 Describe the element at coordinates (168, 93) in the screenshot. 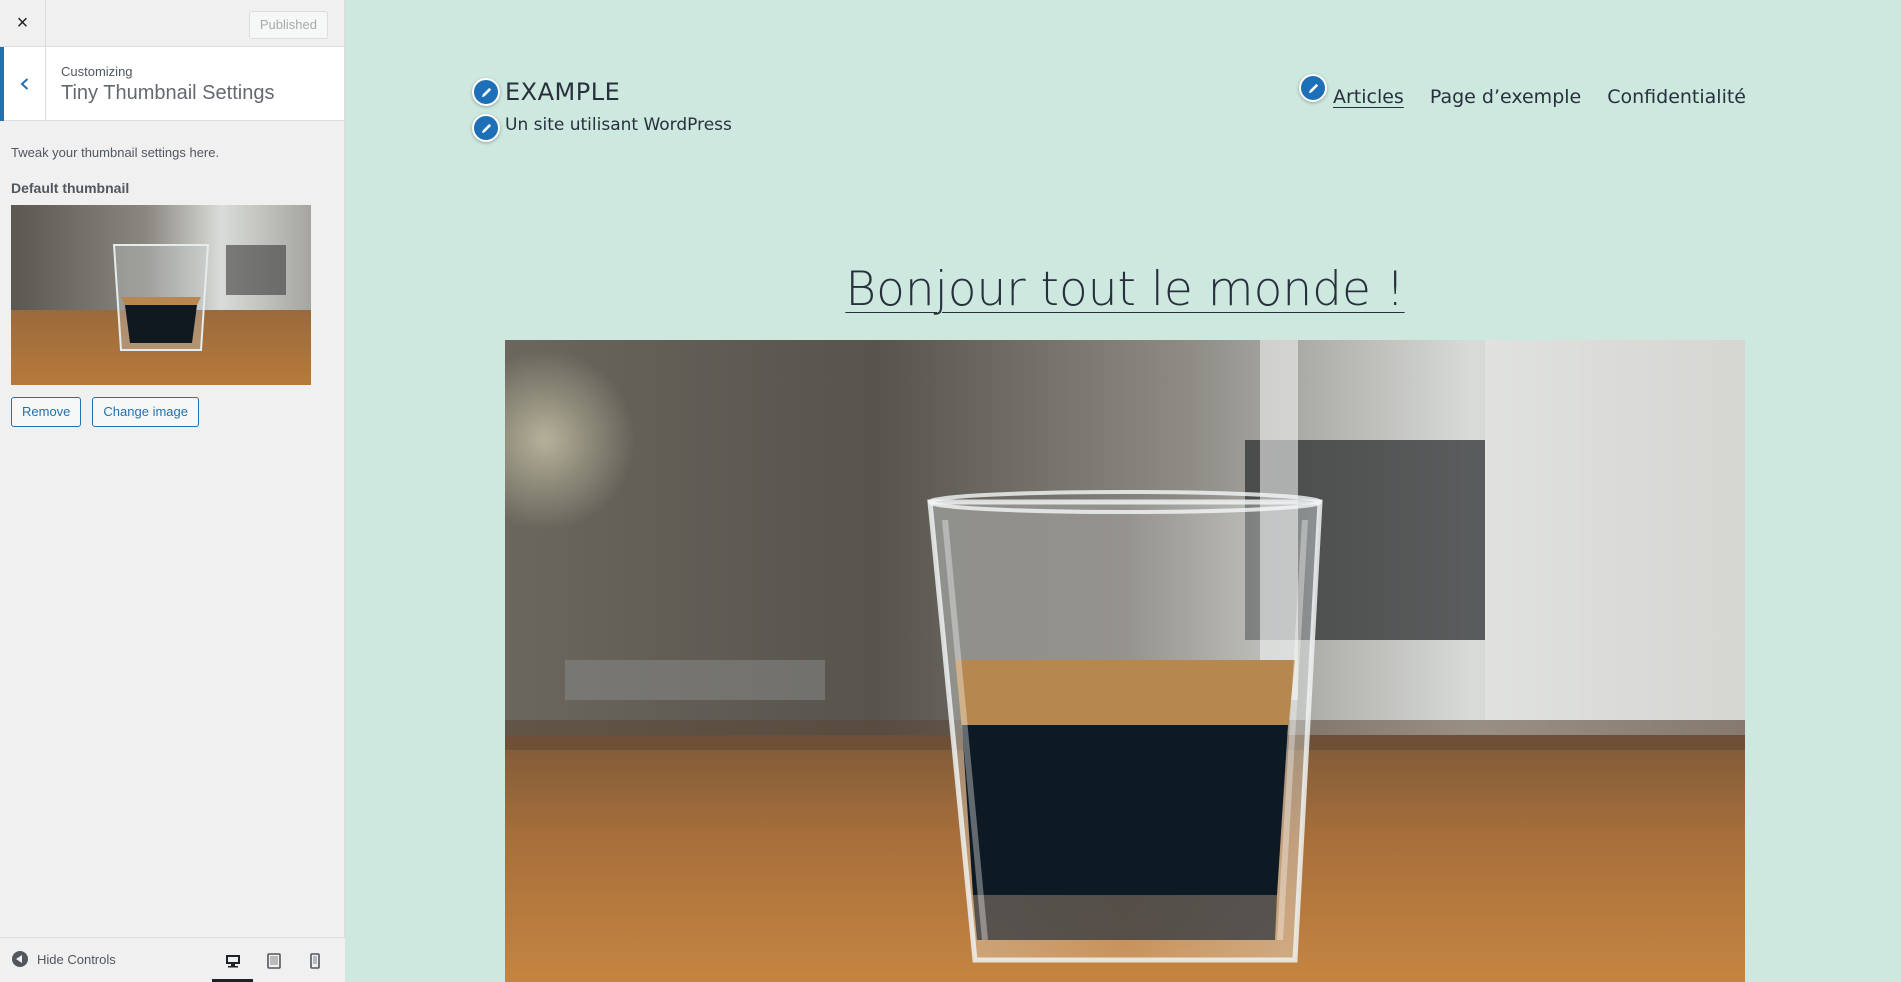

I see `section-title: Tiny Thumbnail Settings` at that location.